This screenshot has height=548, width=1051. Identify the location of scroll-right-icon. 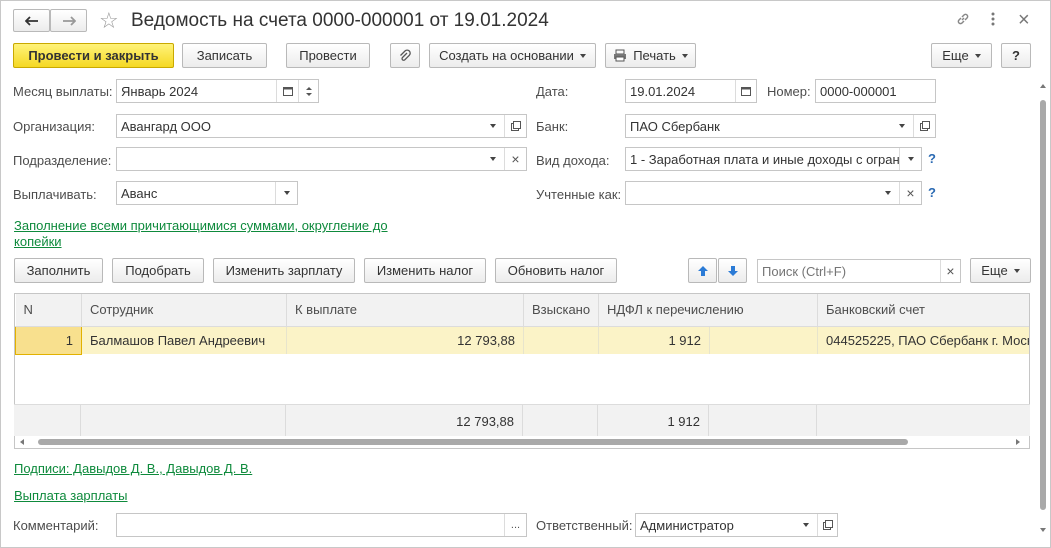
(1018, 442).